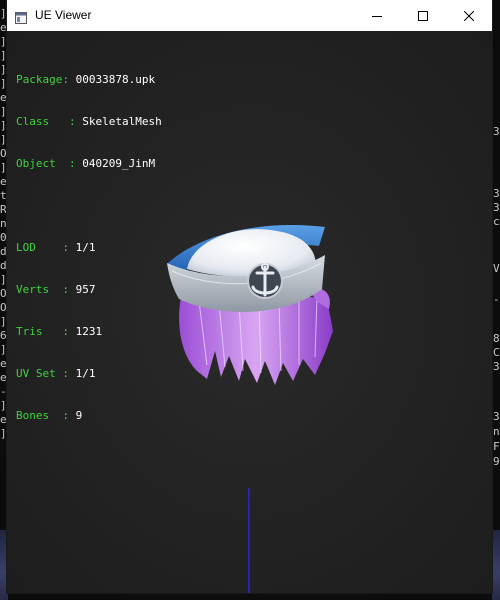 The image size is (500, 600). Describe the element at coordinates (496, 338) in the screenshot. I see `console-char: 8` at that location.